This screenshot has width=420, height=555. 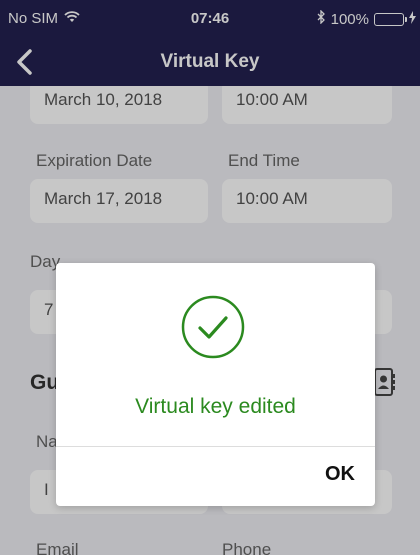 What do you see at coordinates (213, 327) in the screenshot?
I see `checkmark-circle-icon` at bounding box center [213, 327].